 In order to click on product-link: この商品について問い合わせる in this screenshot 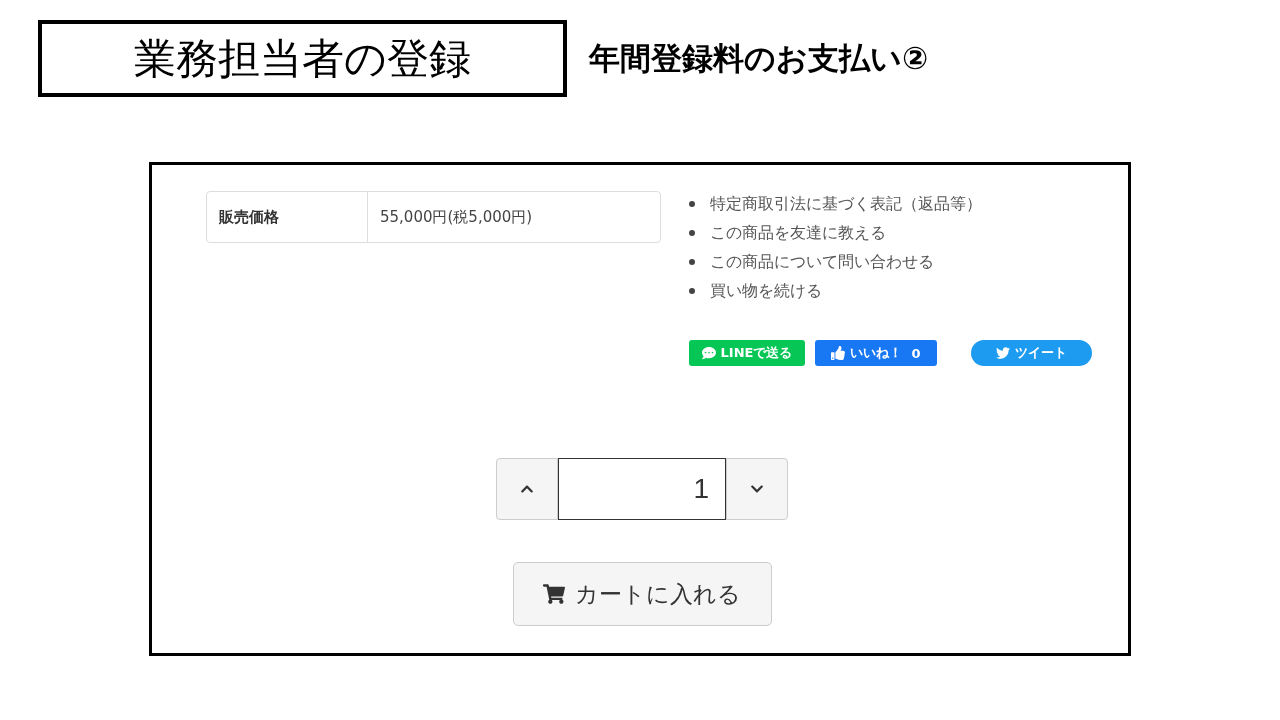, I will do `click(822, 262)`.